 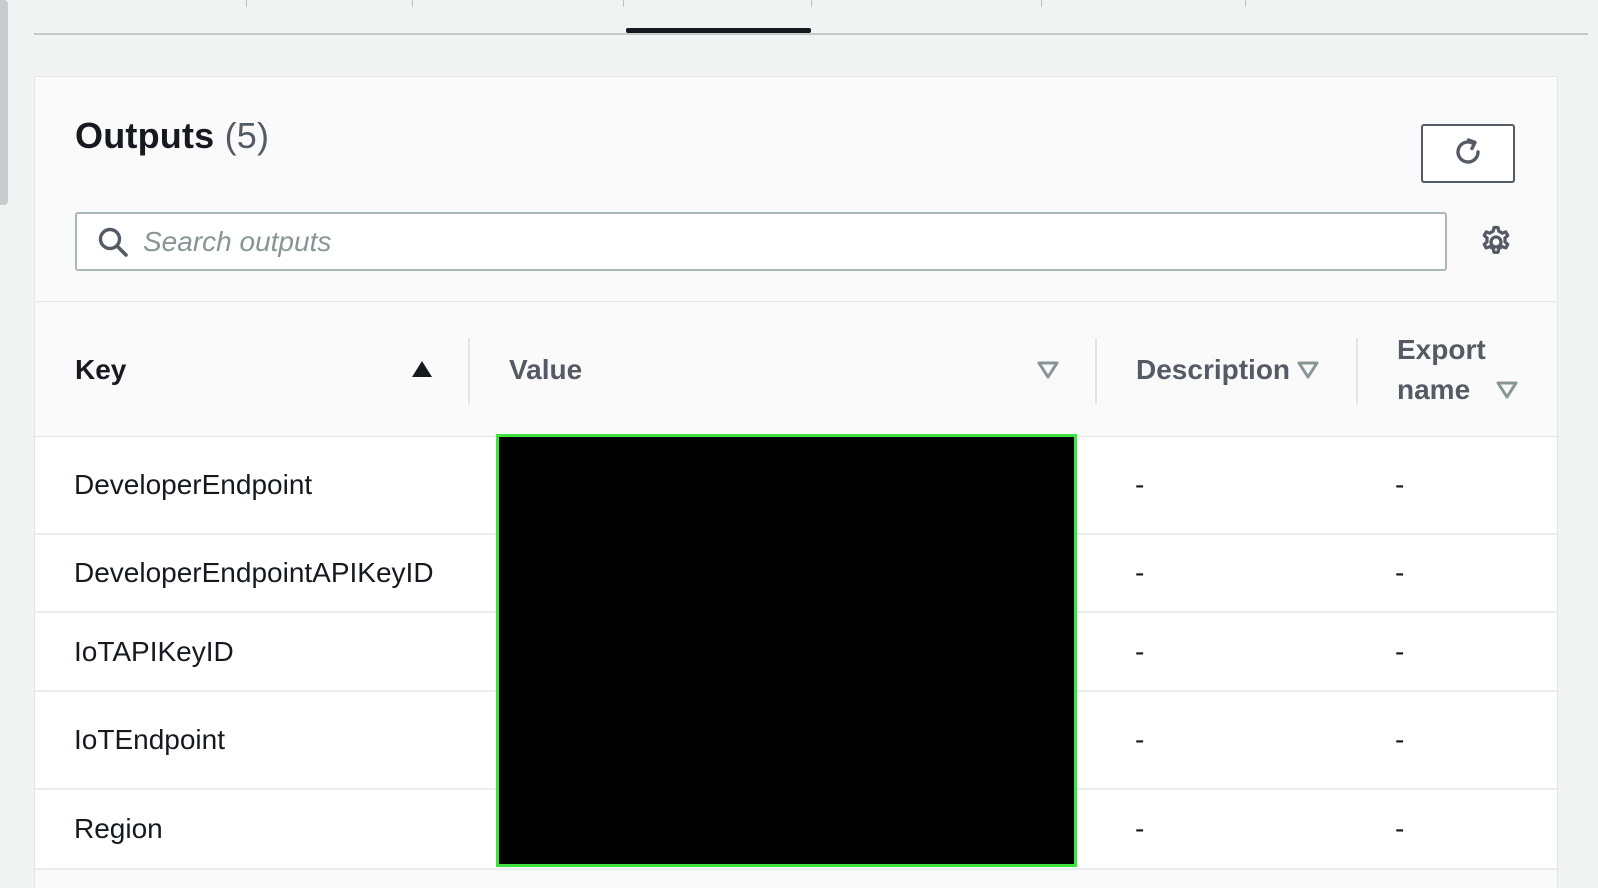 I want to click on page-scrollbar, so click(x=4, y=102).